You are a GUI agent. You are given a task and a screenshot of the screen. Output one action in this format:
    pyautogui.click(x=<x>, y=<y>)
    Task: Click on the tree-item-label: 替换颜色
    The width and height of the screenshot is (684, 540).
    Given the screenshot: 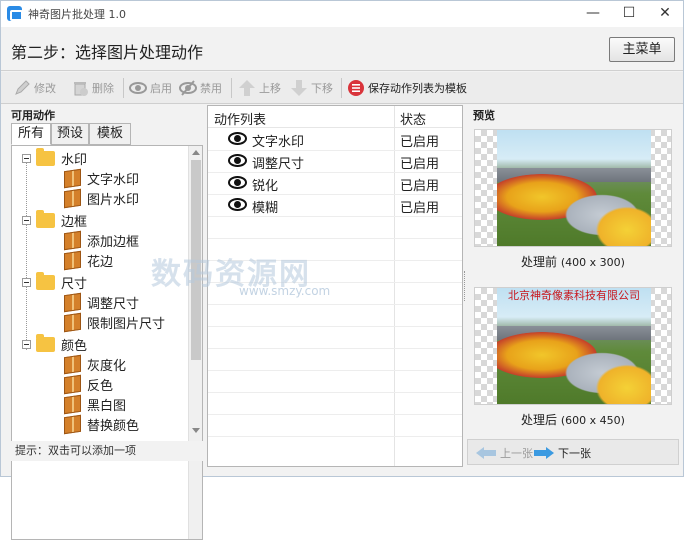 What is the action you would take?
    pyautogui.click(x=113, y=426)
    